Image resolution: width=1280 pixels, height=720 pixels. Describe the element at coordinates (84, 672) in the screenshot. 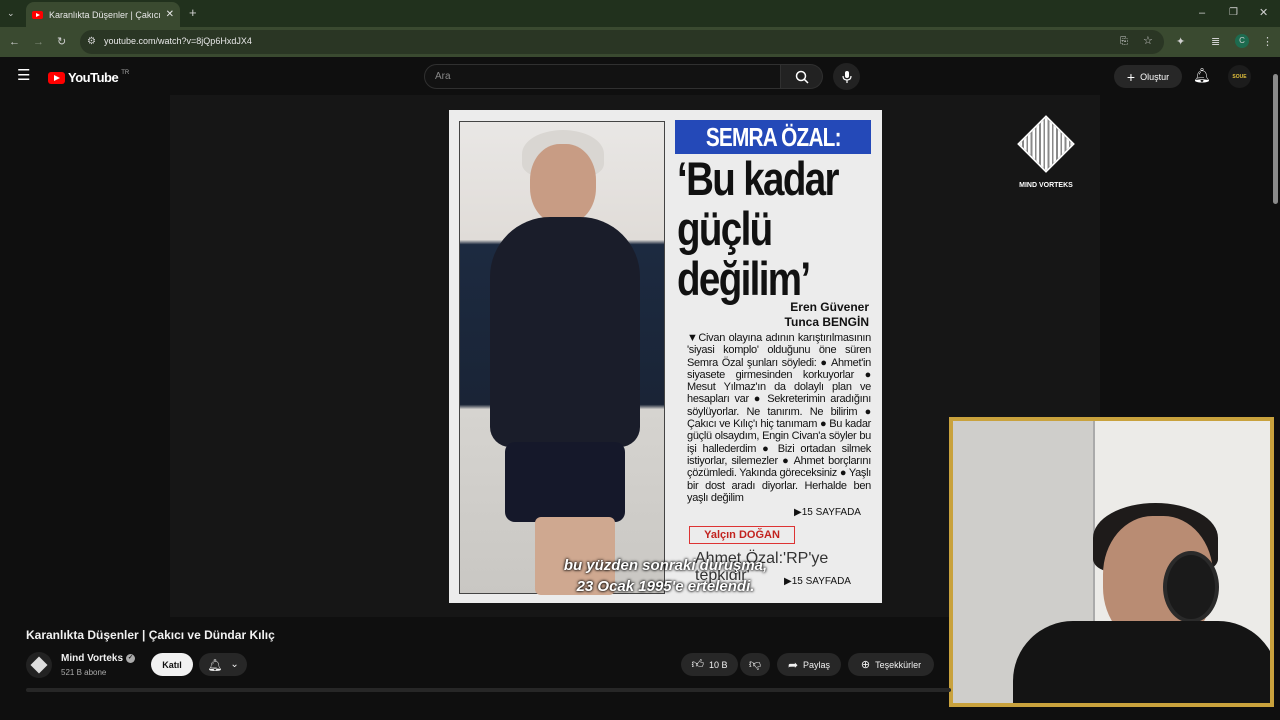

I see `subscriber-count: 521 B abone` at that location.